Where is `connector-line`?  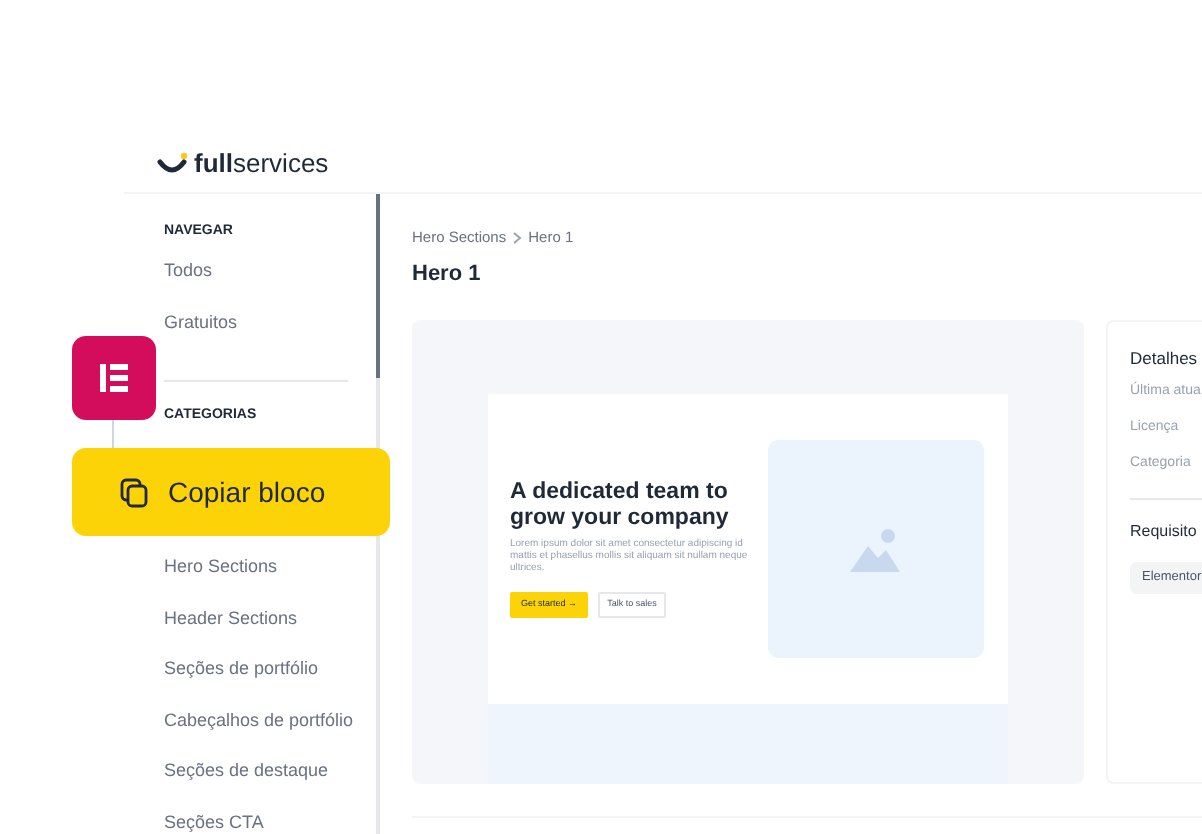 connector-line is located at coordinates (113, 434).